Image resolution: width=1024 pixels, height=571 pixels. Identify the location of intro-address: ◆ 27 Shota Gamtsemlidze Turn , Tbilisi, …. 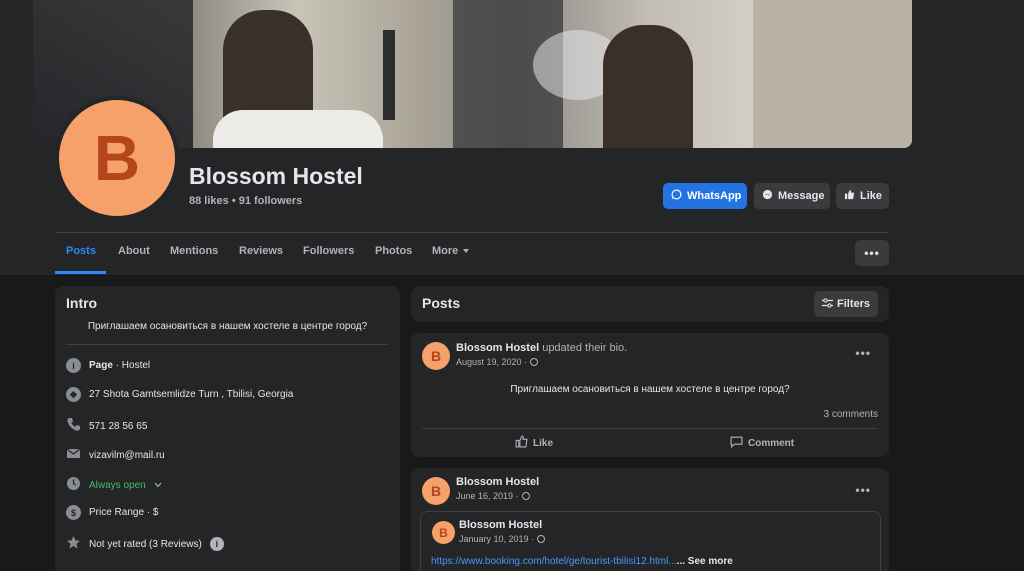
(179, 394).